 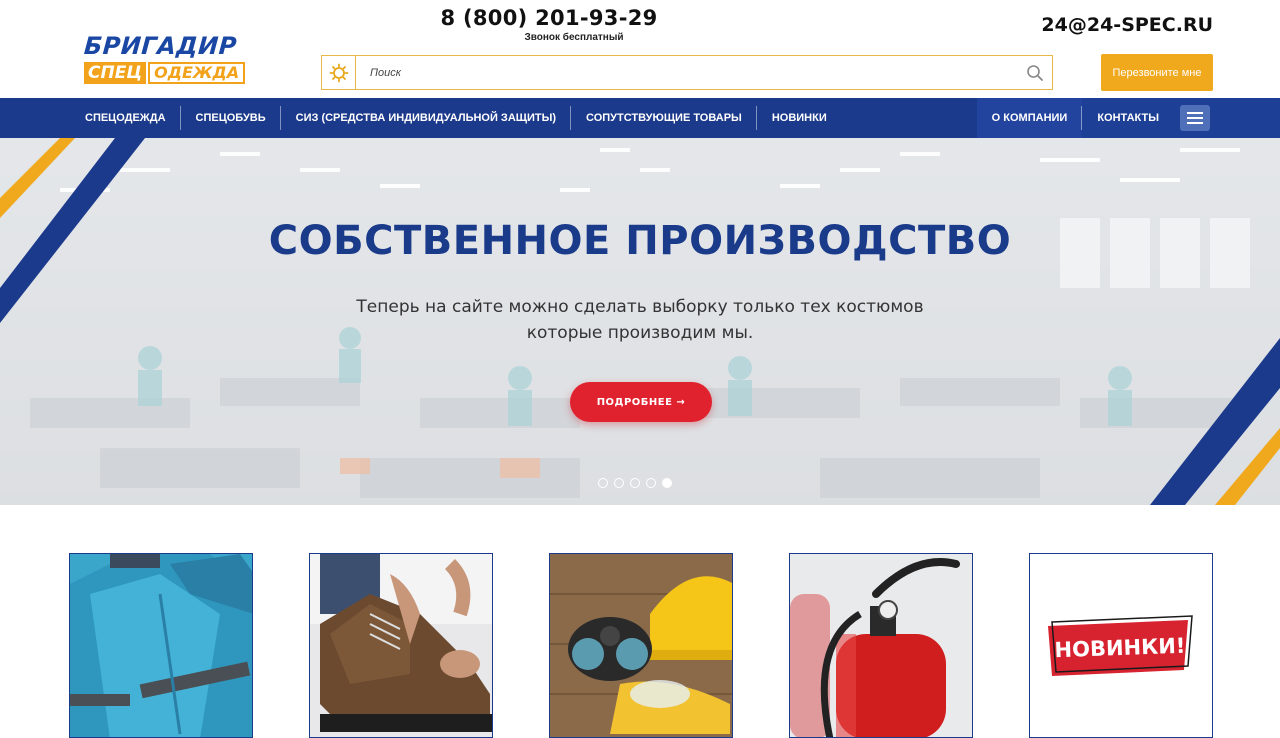 What do you see at coordinates (125, 118) in the screenshot?
I see `nav-item-workwear: СПЕЦОДЕЖДА` at bounding box center [125, 118].